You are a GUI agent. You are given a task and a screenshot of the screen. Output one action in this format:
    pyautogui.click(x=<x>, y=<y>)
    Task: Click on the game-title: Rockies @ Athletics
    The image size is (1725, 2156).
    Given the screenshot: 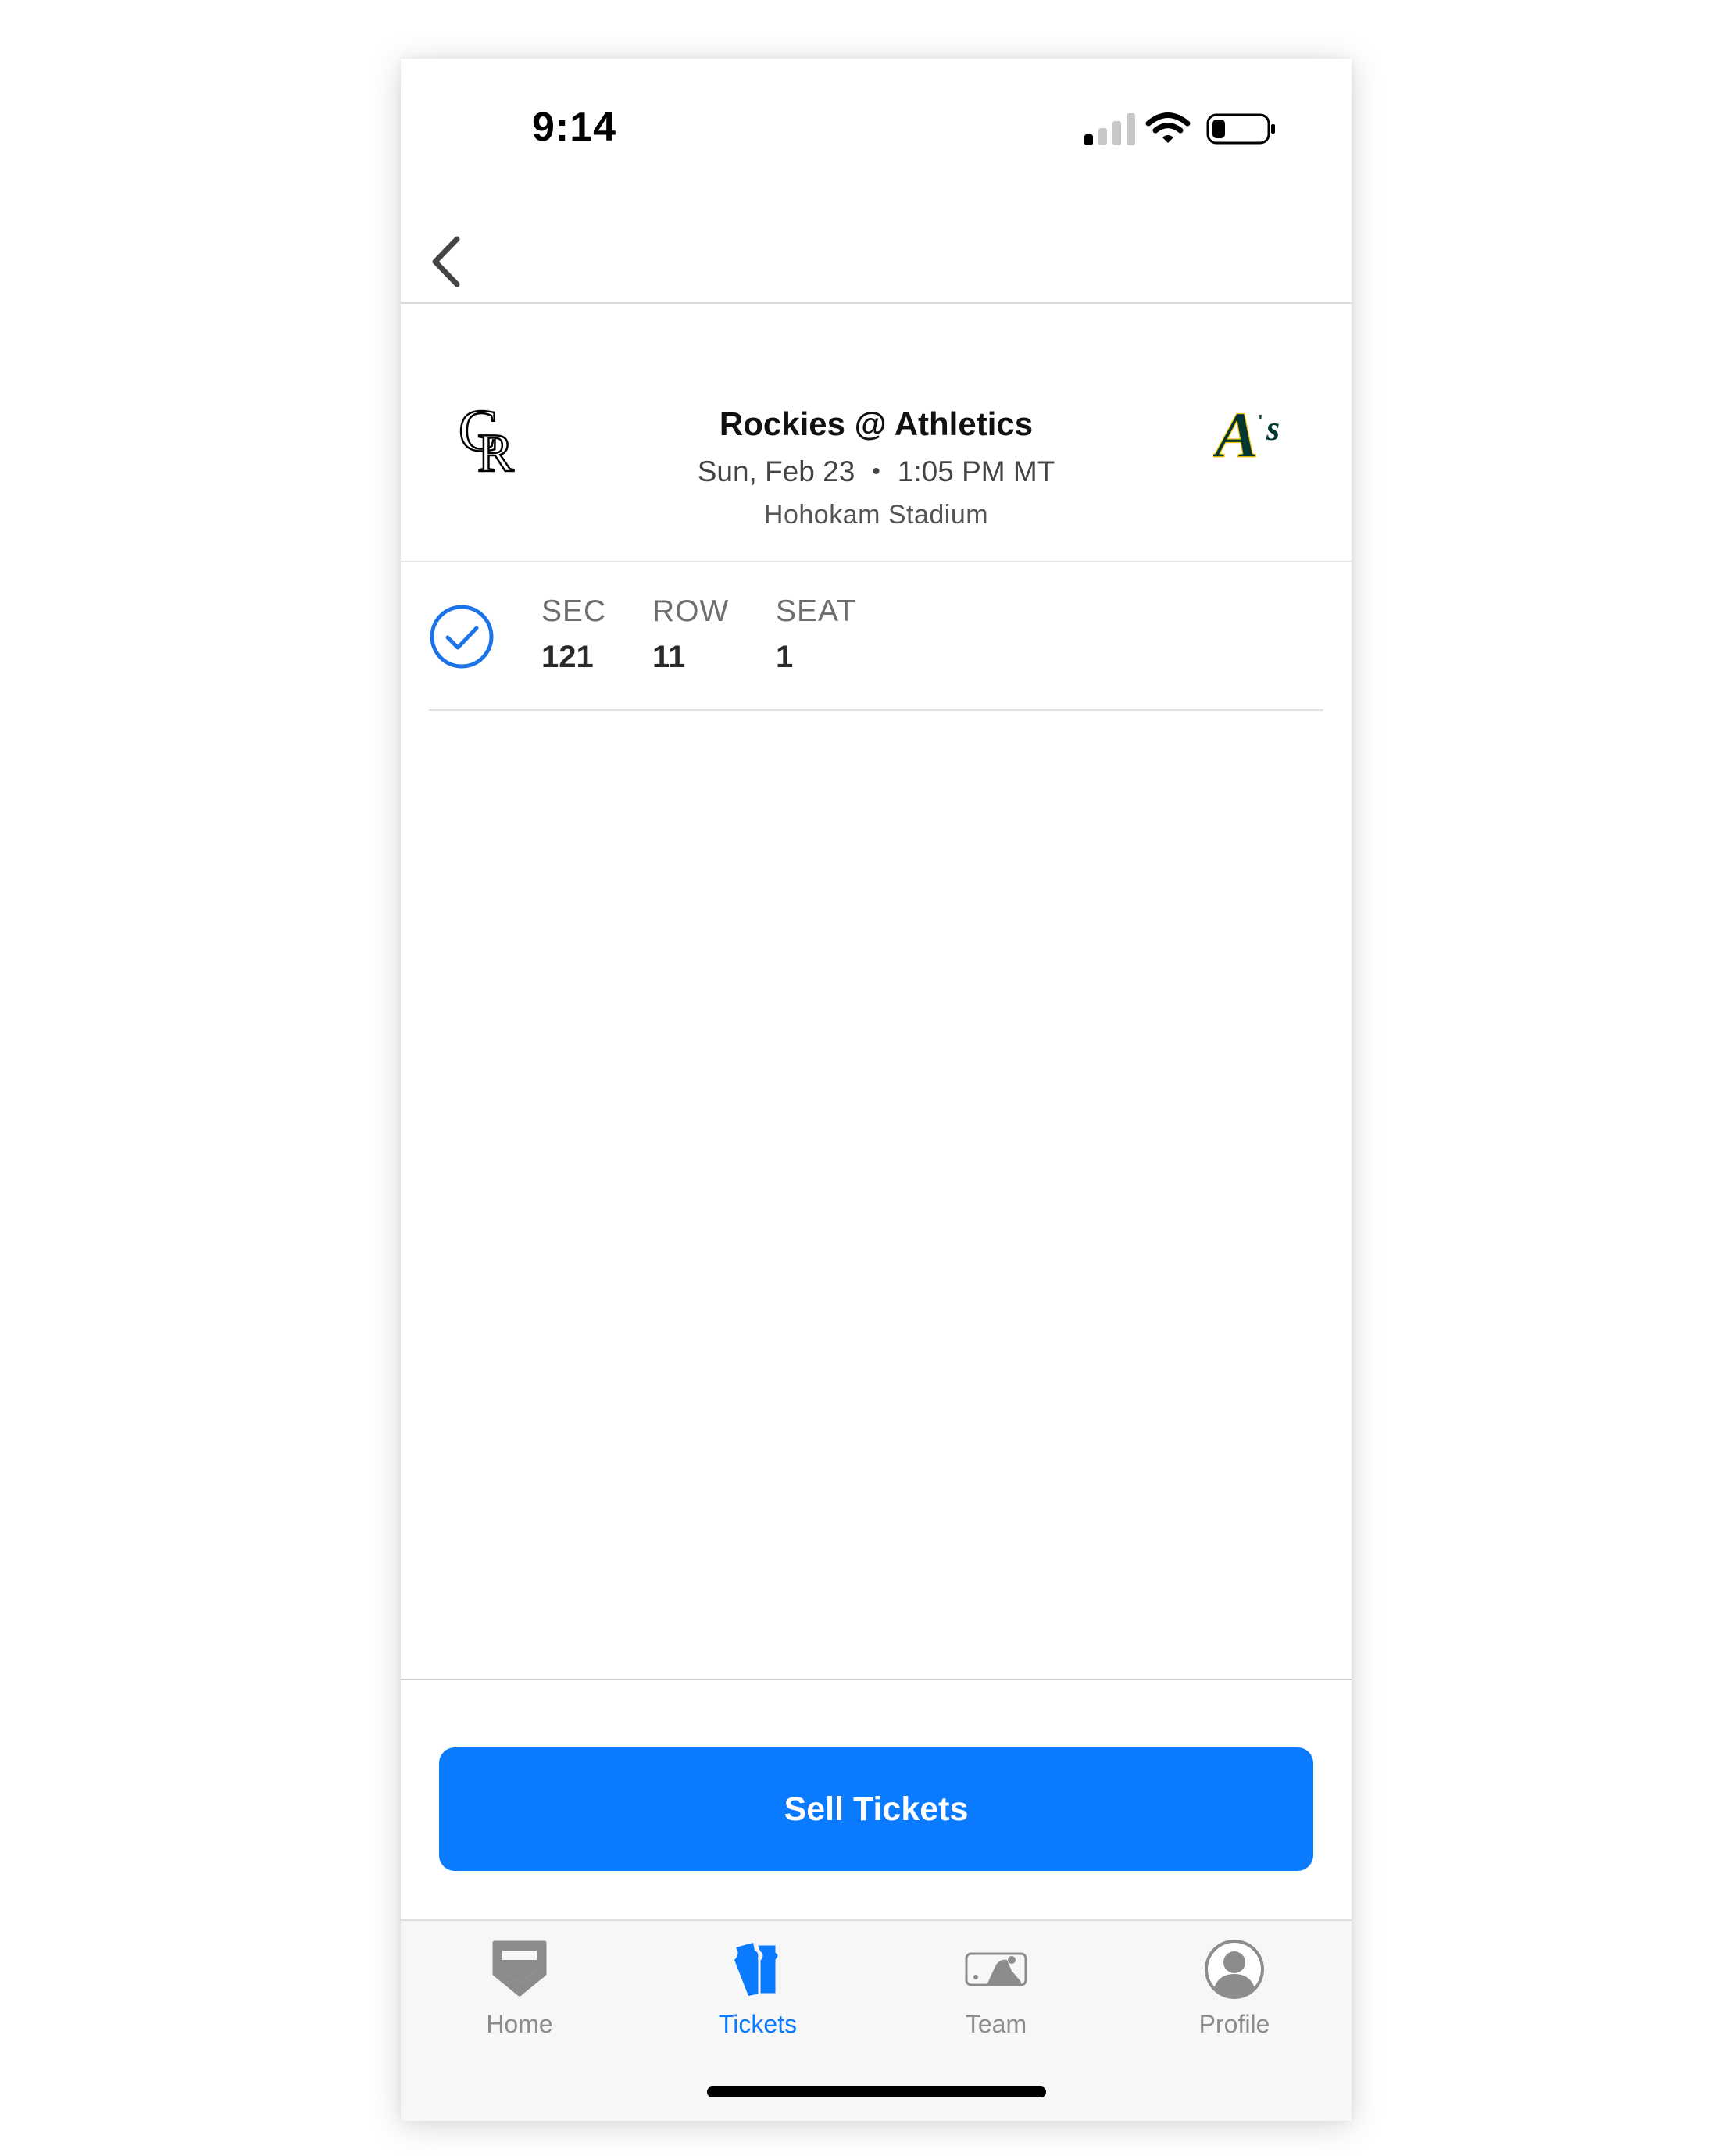 What is the action you would take?
    pyautogui.click(x=876, y=424)
    